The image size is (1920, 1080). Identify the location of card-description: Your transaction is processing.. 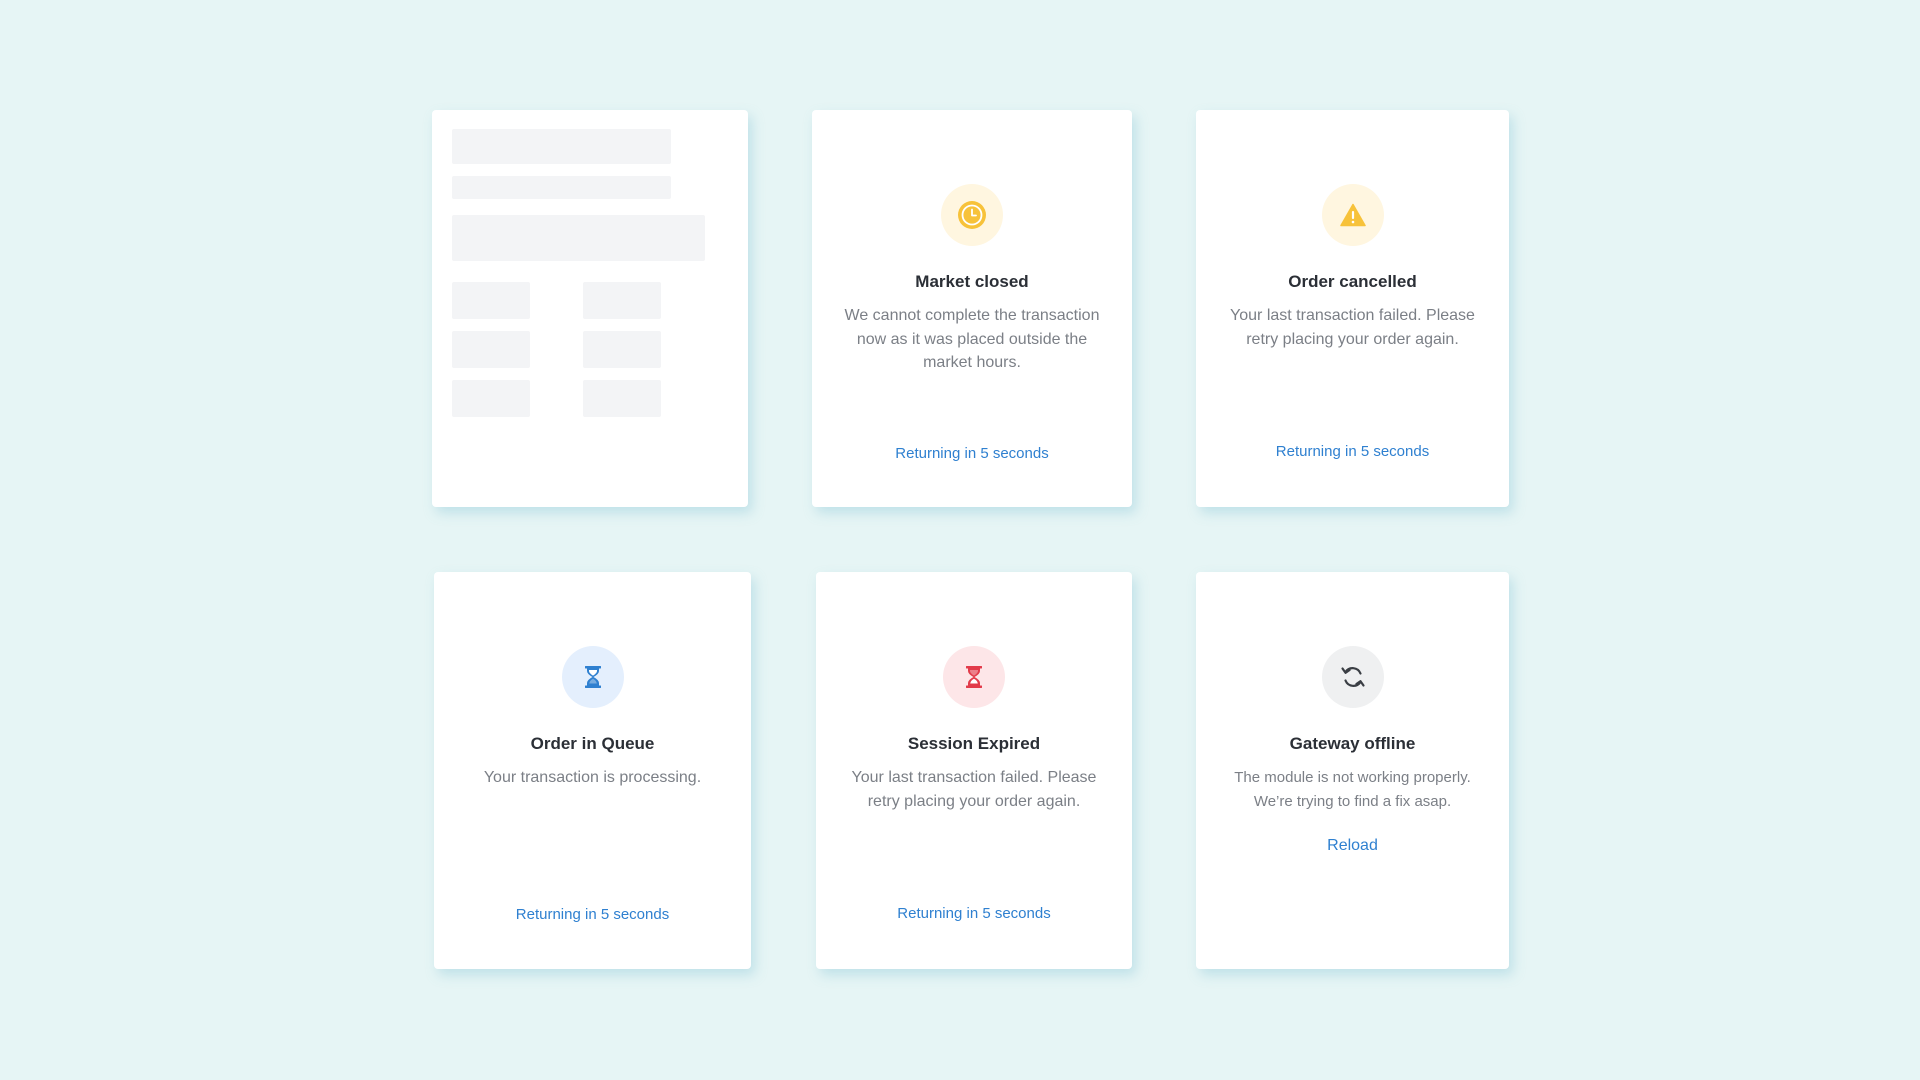
(592, 777).